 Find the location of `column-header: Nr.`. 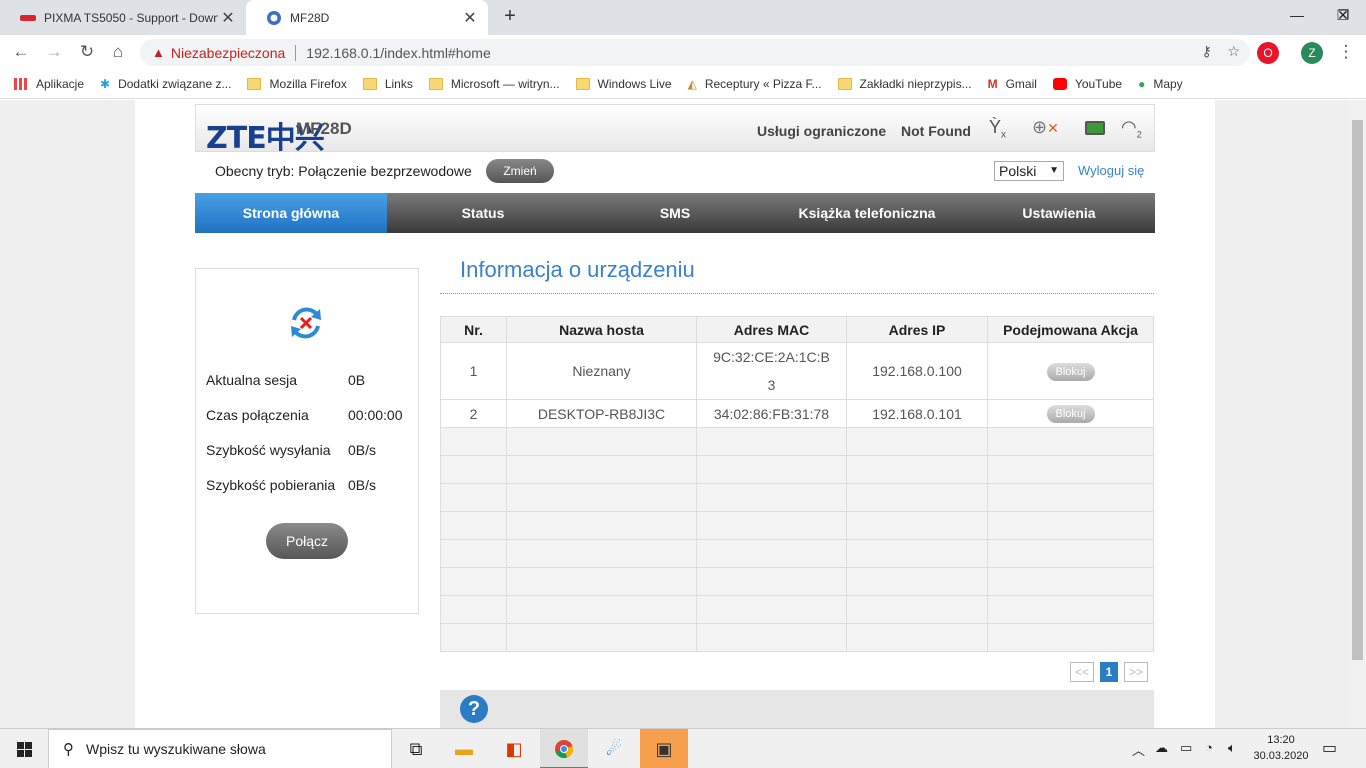

column-header: Nr. is located at coordinates (473, 329).